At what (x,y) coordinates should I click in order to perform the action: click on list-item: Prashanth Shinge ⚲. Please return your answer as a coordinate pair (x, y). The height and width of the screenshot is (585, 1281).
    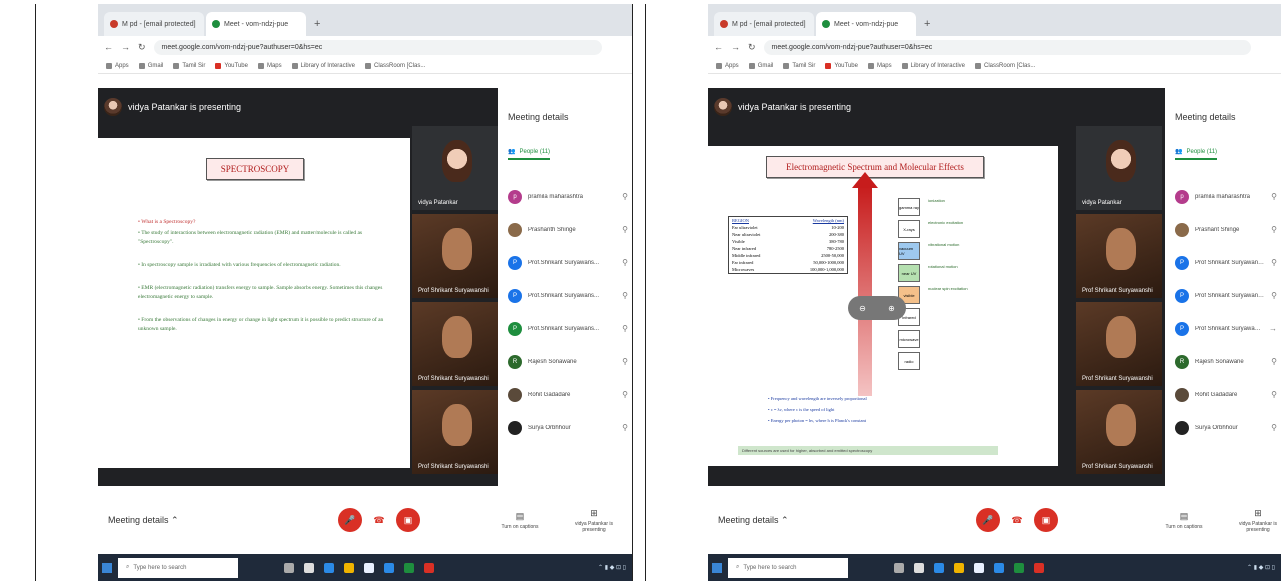
    Looking at the image, I should click on (568, 229).